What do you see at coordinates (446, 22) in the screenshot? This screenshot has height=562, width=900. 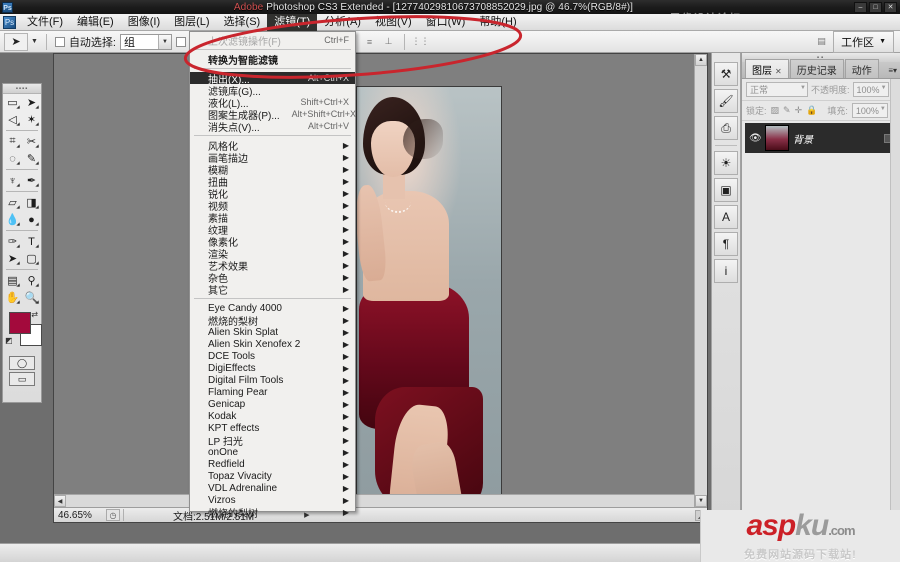 I see `menu-item-8: 窗口(W)` at bounding box center [446, 22].